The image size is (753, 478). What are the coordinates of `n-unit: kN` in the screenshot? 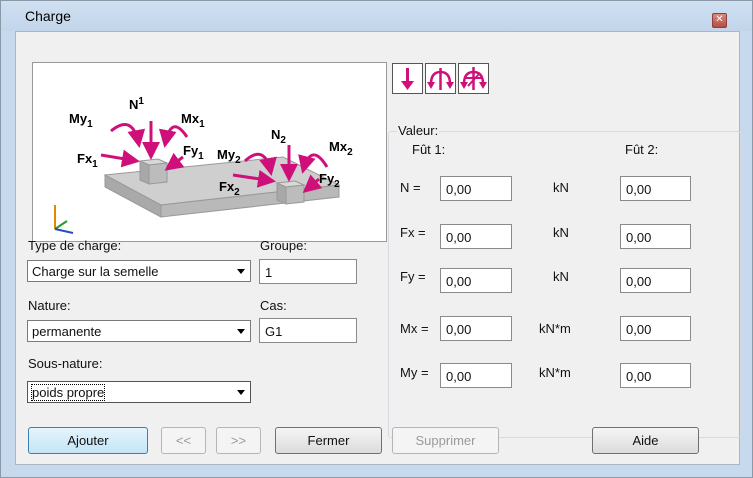 It's located at (561, 187).